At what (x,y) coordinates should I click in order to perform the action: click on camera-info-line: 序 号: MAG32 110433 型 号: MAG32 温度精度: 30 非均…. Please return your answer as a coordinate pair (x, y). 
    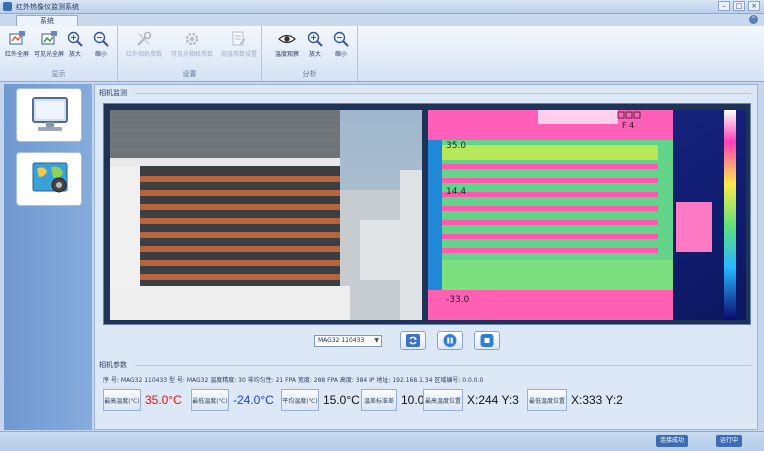
    Looking at the image, I should click on (293, 380).